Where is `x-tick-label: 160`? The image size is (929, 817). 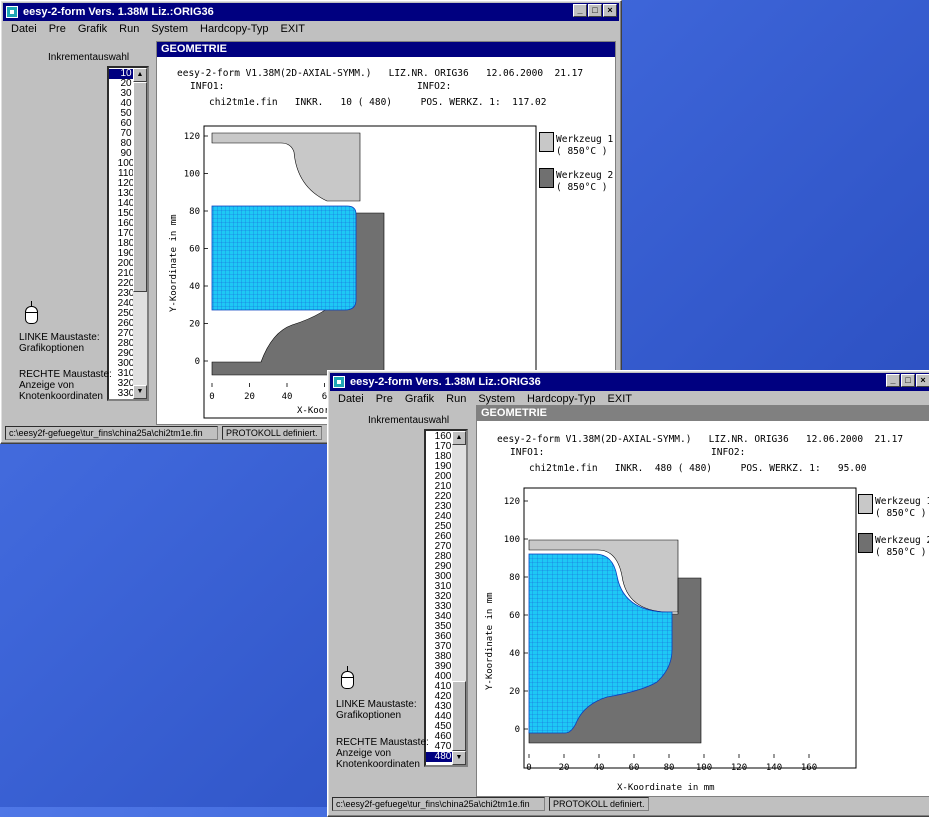
x-tick-label: 160 is located at coordinates (809, 768).